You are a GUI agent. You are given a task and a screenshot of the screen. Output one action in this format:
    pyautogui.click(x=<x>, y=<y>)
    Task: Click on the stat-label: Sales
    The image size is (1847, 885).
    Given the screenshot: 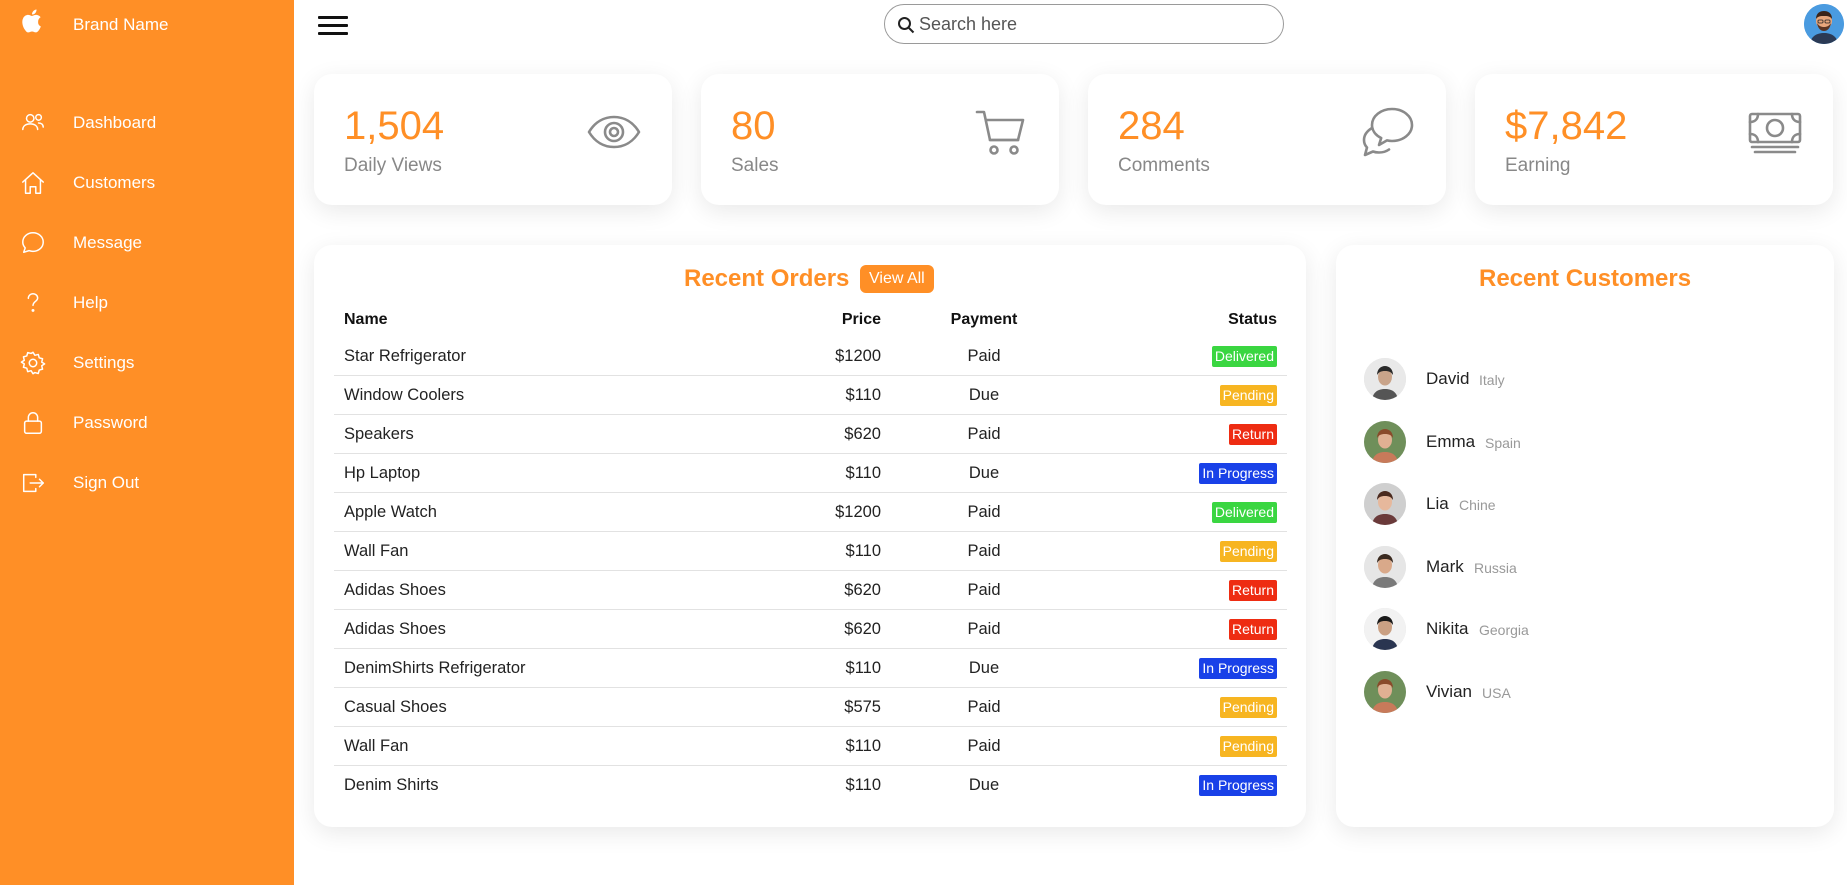 What is the action you would take?
    pyautogui.click(x=755, y=165)
    